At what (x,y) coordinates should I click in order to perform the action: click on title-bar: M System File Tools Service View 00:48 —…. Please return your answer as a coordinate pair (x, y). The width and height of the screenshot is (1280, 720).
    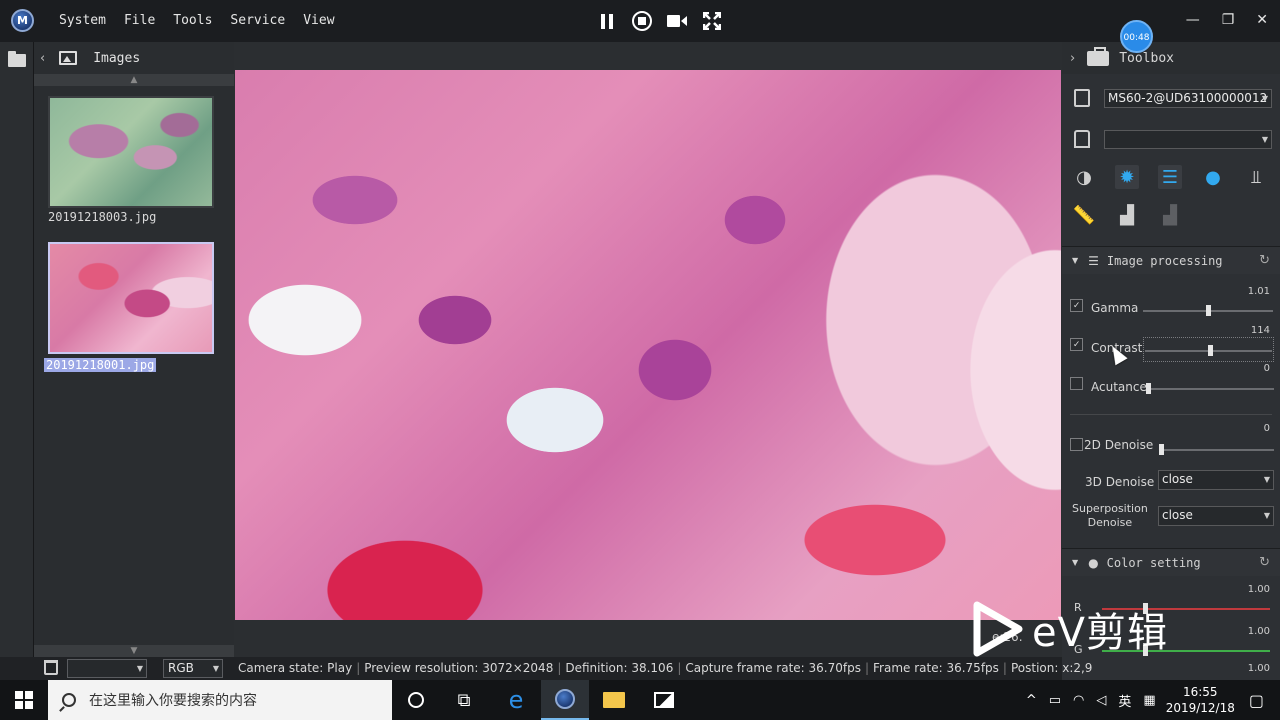
    Looking at the image, I should click on (640, 26).